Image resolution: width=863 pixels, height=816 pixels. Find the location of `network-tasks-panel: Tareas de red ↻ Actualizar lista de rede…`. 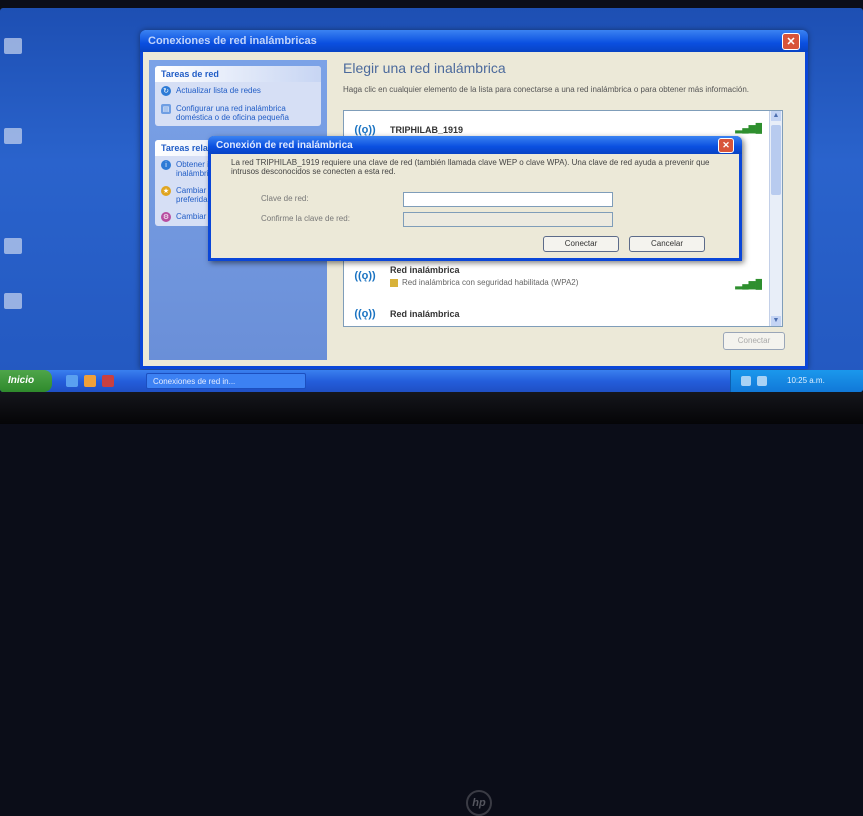

network-tasks-panel: Tareas de red ↻ Actualizar lista de rede… is located at coordinates (238, 96).